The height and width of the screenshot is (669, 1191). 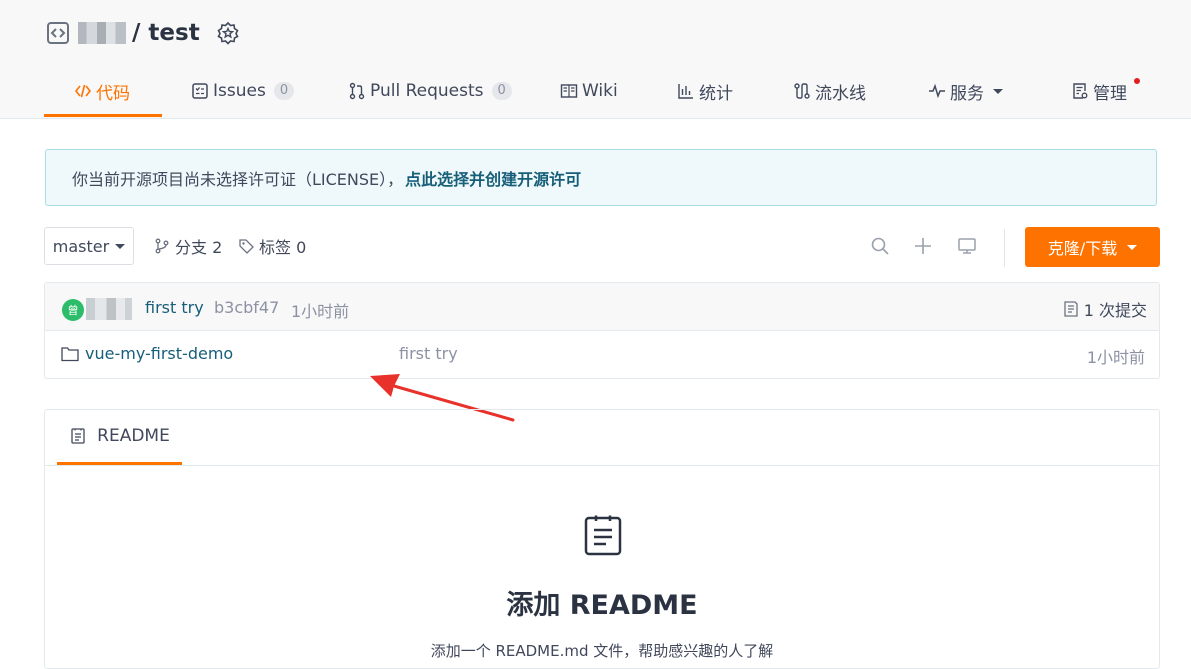 What do you see at coordinates (602, 307) in the screenshot?
I see `latest-commit-row: 曾 first try b3cbf47 1小时前 1 次提交` at bounding box center [602, 307].